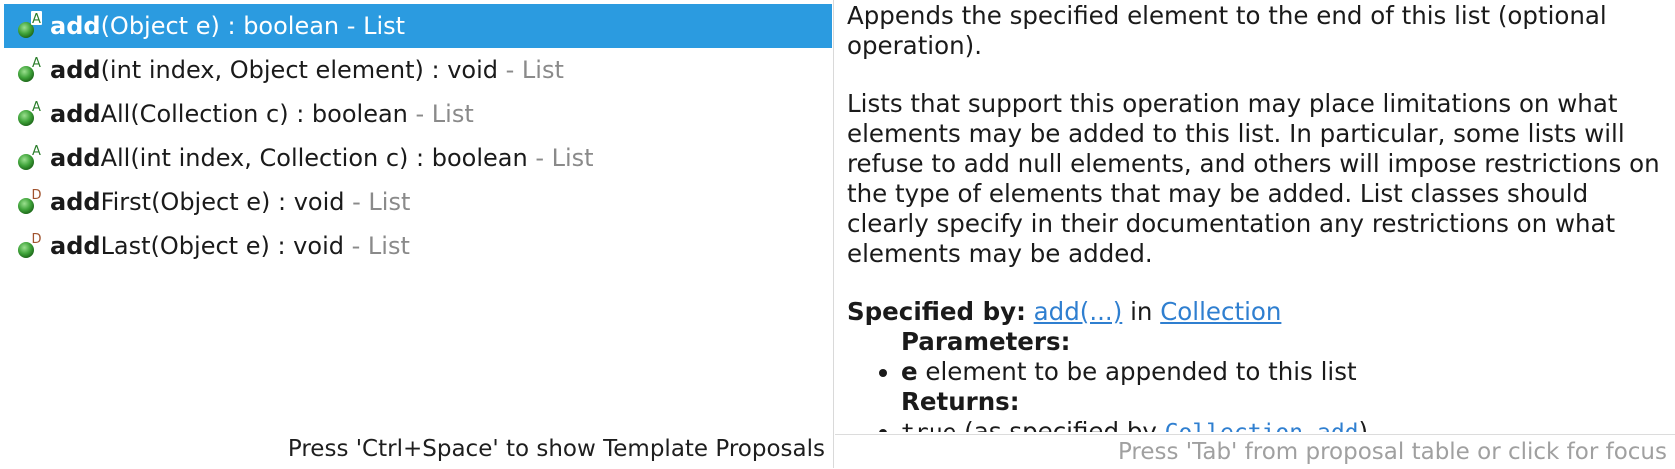  What do you see at coordinates (314, 158) in the screenshot?
I see `proposal-signature: All(int index, Collection c) : boolean` at bounding box center [314, 158].